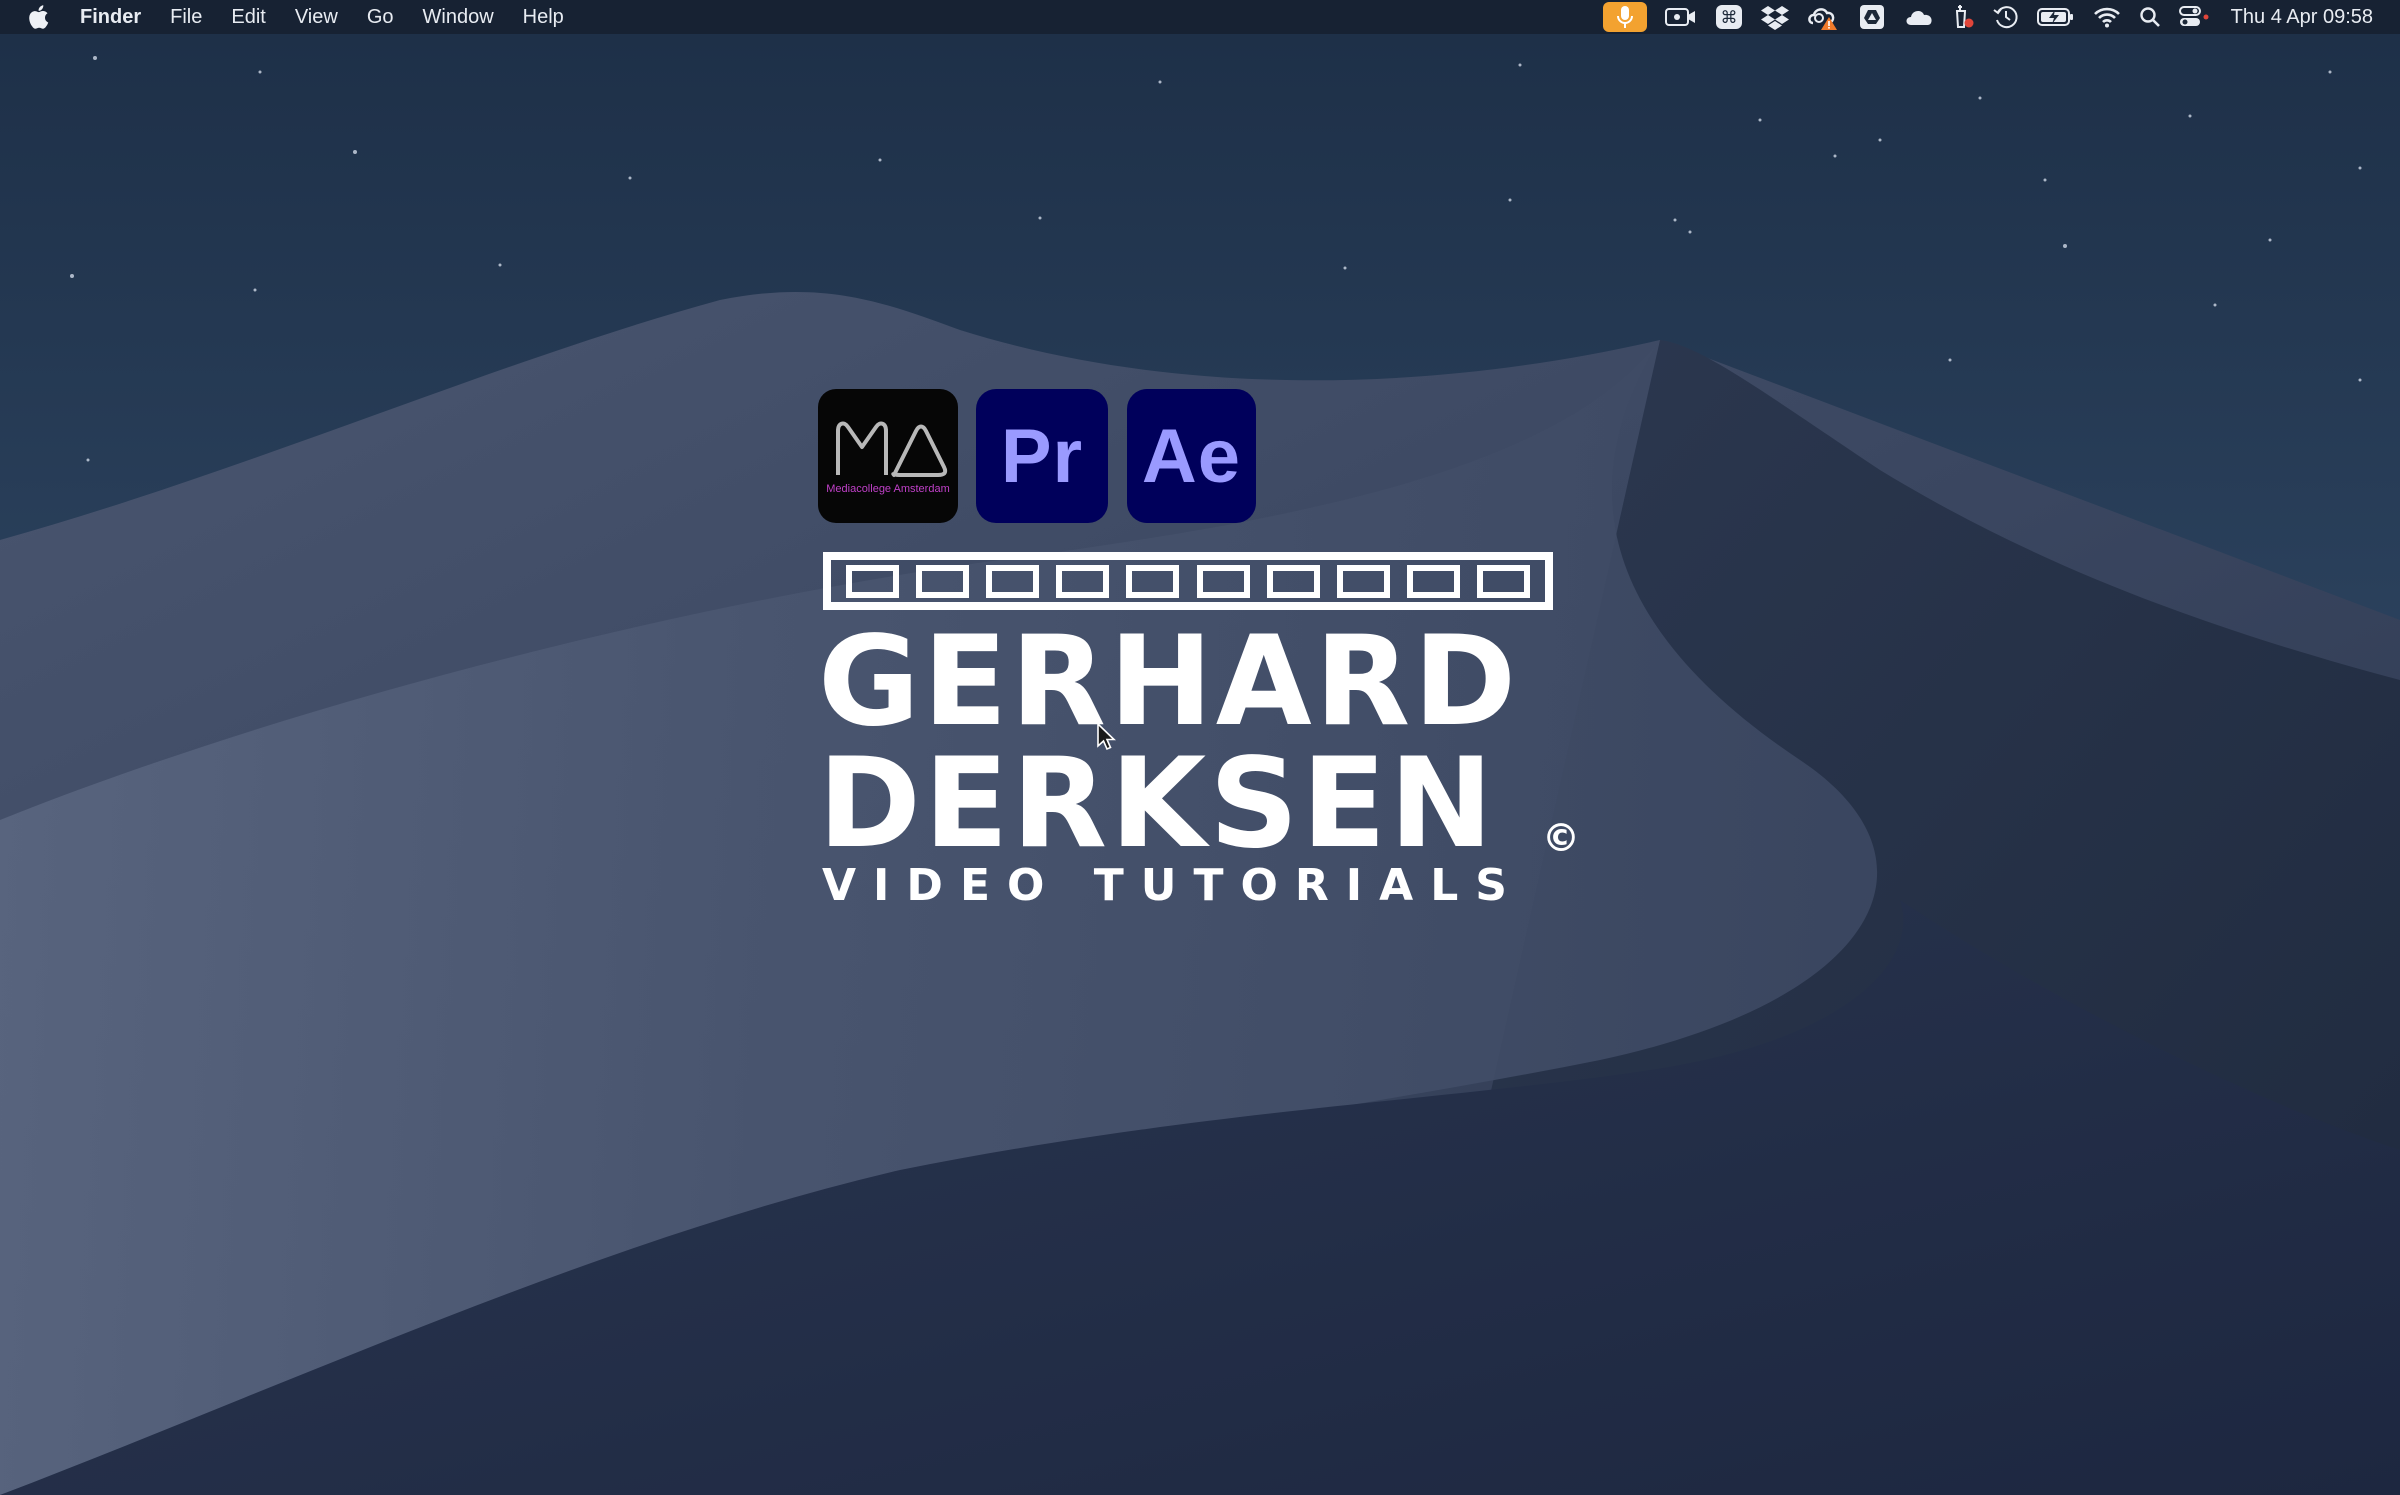 This screenshot has height=1495, width=2400. I want to click on battery-charging-icon, so click(2055, 17).